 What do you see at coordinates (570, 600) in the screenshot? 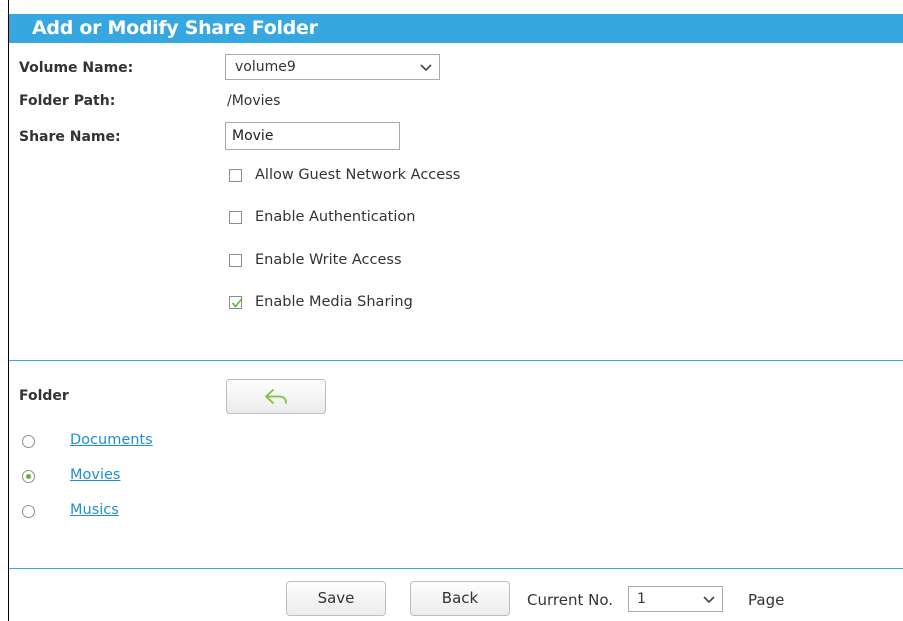
I see `current-no-label: Current No.` at bounding box center [570, 600].